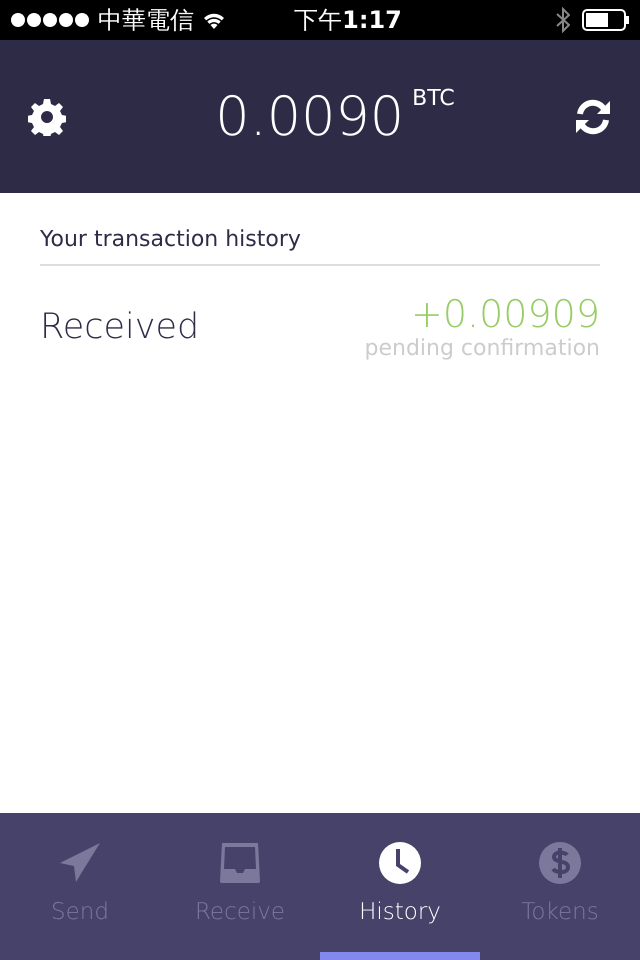 This screenshot has height=960, width=640. Describe the element at coordinates (146, 20) in the screenshot. I see `carrier-name: 中華電信` at that location.